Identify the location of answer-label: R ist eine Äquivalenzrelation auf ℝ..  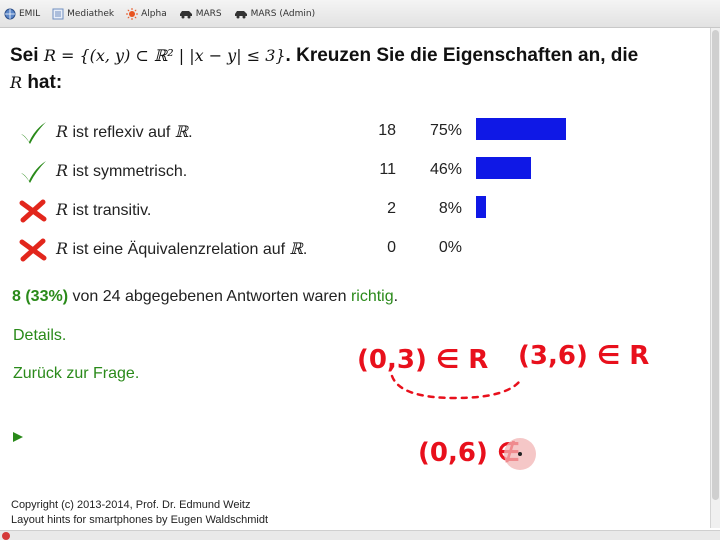
(182, 248).